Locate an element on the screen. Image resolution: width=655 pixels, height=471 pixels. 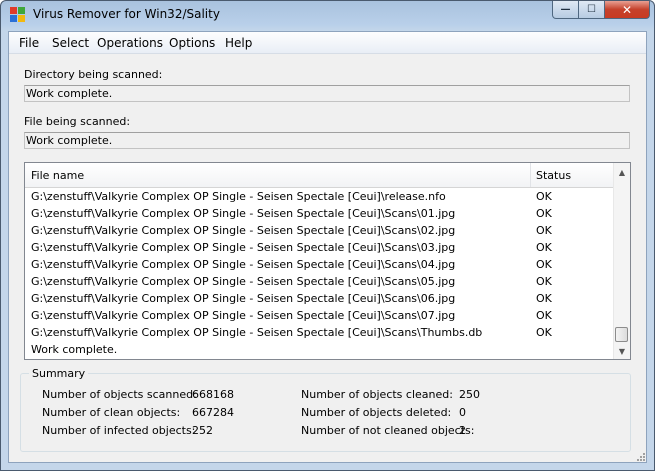
resize-grip-icon is located at coordinates (640, 456).